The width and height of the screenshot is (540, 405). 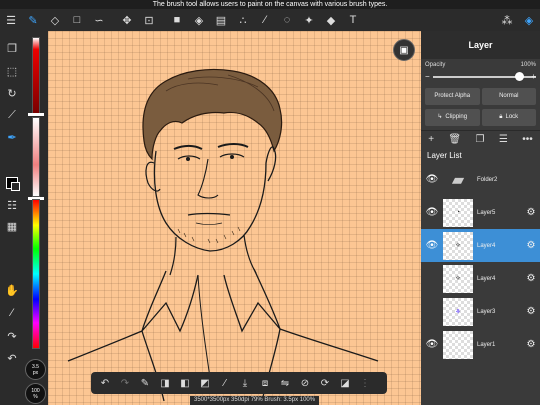 I want to click on crop-icon: ⧈, so click(x=265, y=383).